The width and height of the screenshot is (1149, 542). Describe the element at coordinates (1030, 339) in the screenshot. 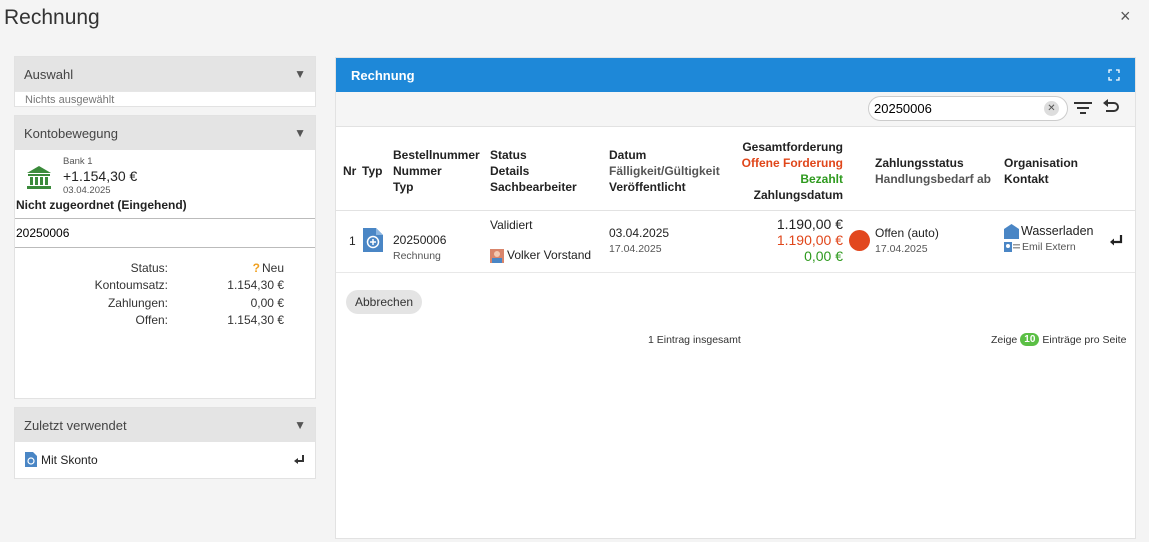

I see `page-size-badge: 10` at that location.